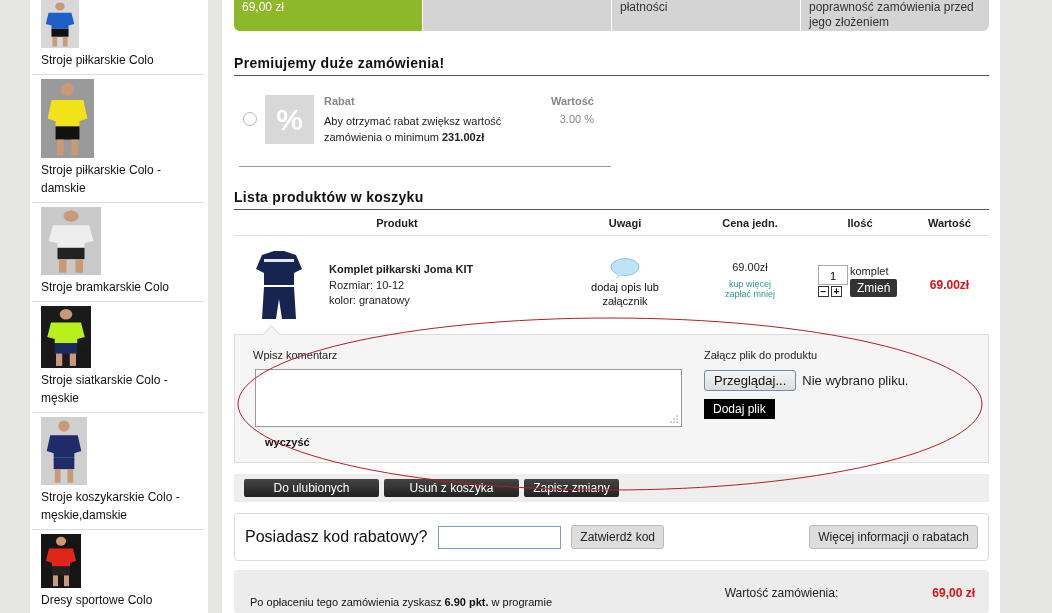 The image size is (1052, 613). I want to click on discount-value: 3.00 %, so click(576, 119).